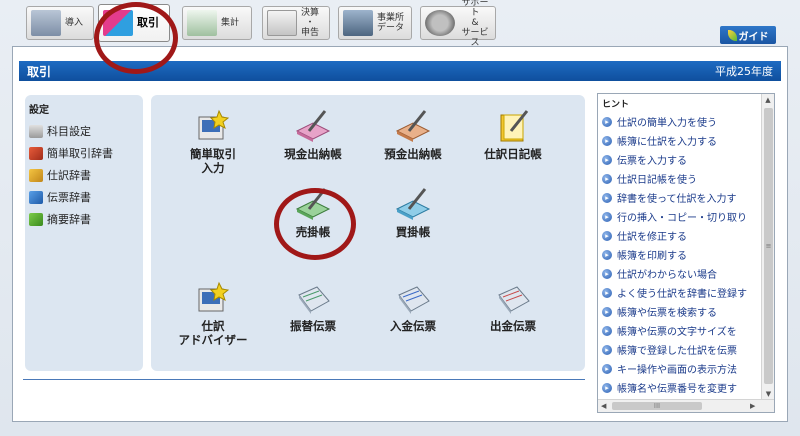  I want to click on scroll-thumb: ≡, so click(768, 246).